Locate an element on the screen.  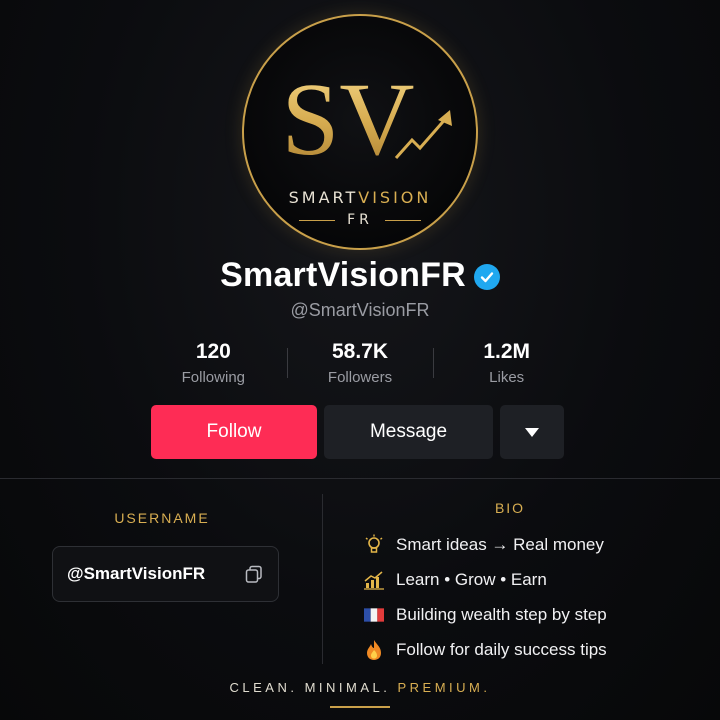
more-options-button is located at coordinates (532, 432).